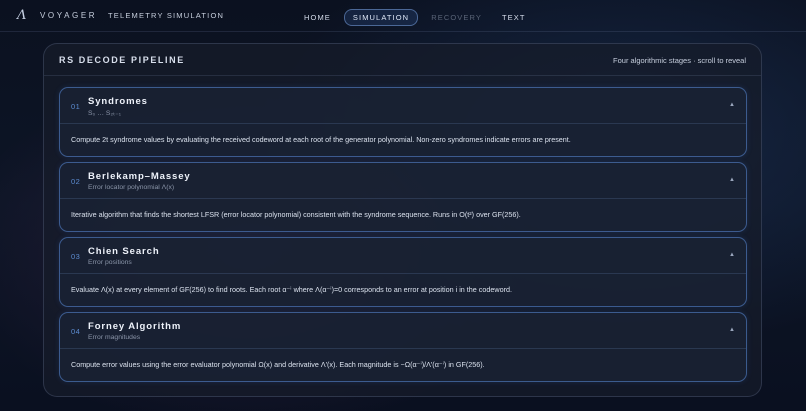 This screenshot has height=411, width=806. What do you see at coordinates (76, 256) in the screenshot?
I see `stage-number: 03` at bounding box center [76, 256].